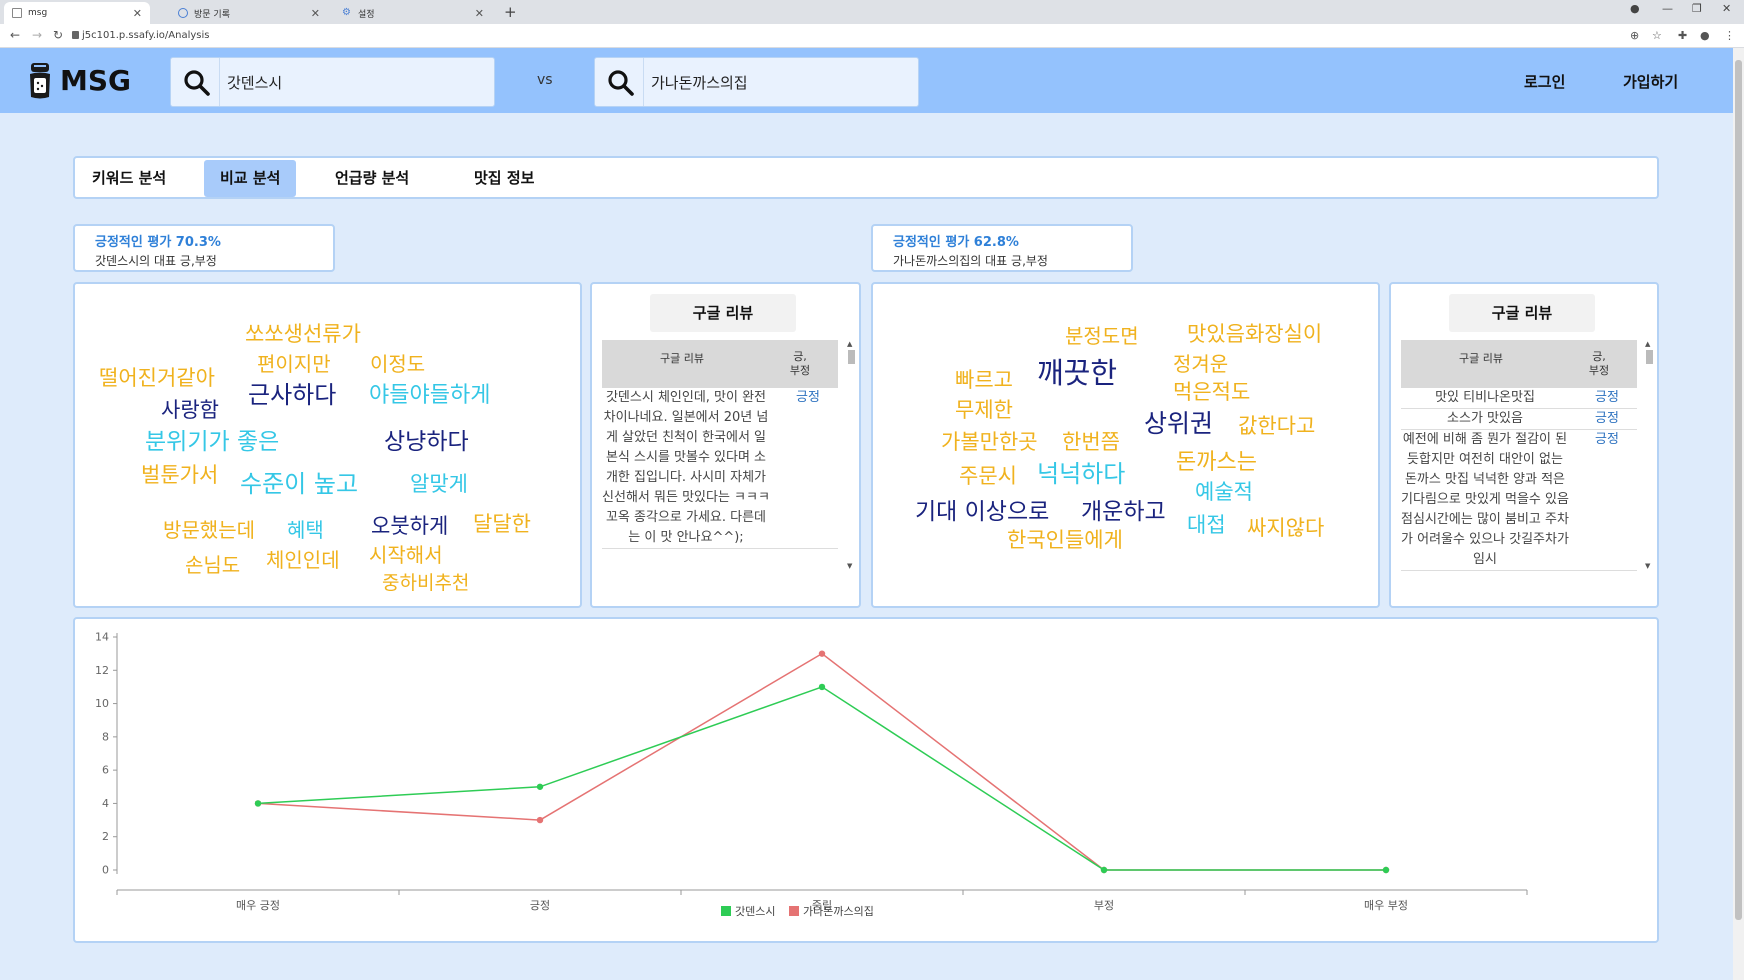  What do you see at coordinates (1212, 392) in the screenshot?
I see `cloud-word: 먹은적도` at bounding box center [1212, 392].